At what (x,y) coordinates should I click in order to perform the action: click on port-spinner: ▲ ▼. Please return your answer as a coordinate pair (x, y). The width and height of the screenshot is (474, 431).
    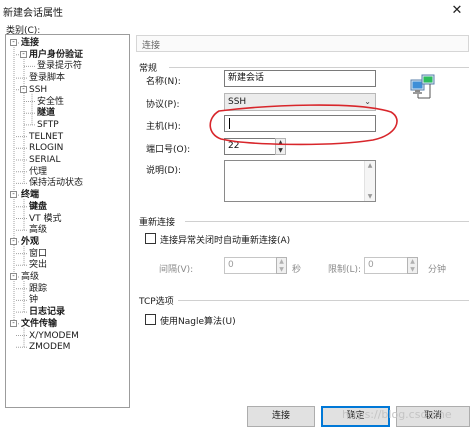
    Looking at the image, I should click on (280, 146).